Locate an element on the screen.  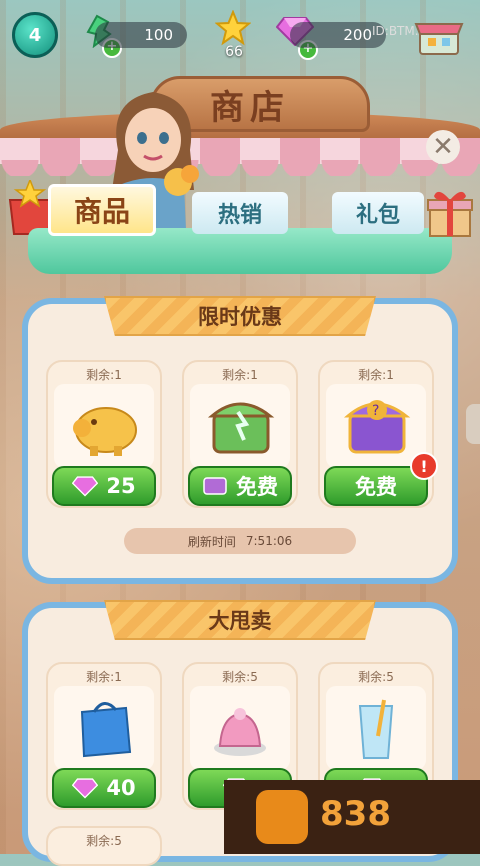
side-drawer-handle is located at coordinates (473, 424).